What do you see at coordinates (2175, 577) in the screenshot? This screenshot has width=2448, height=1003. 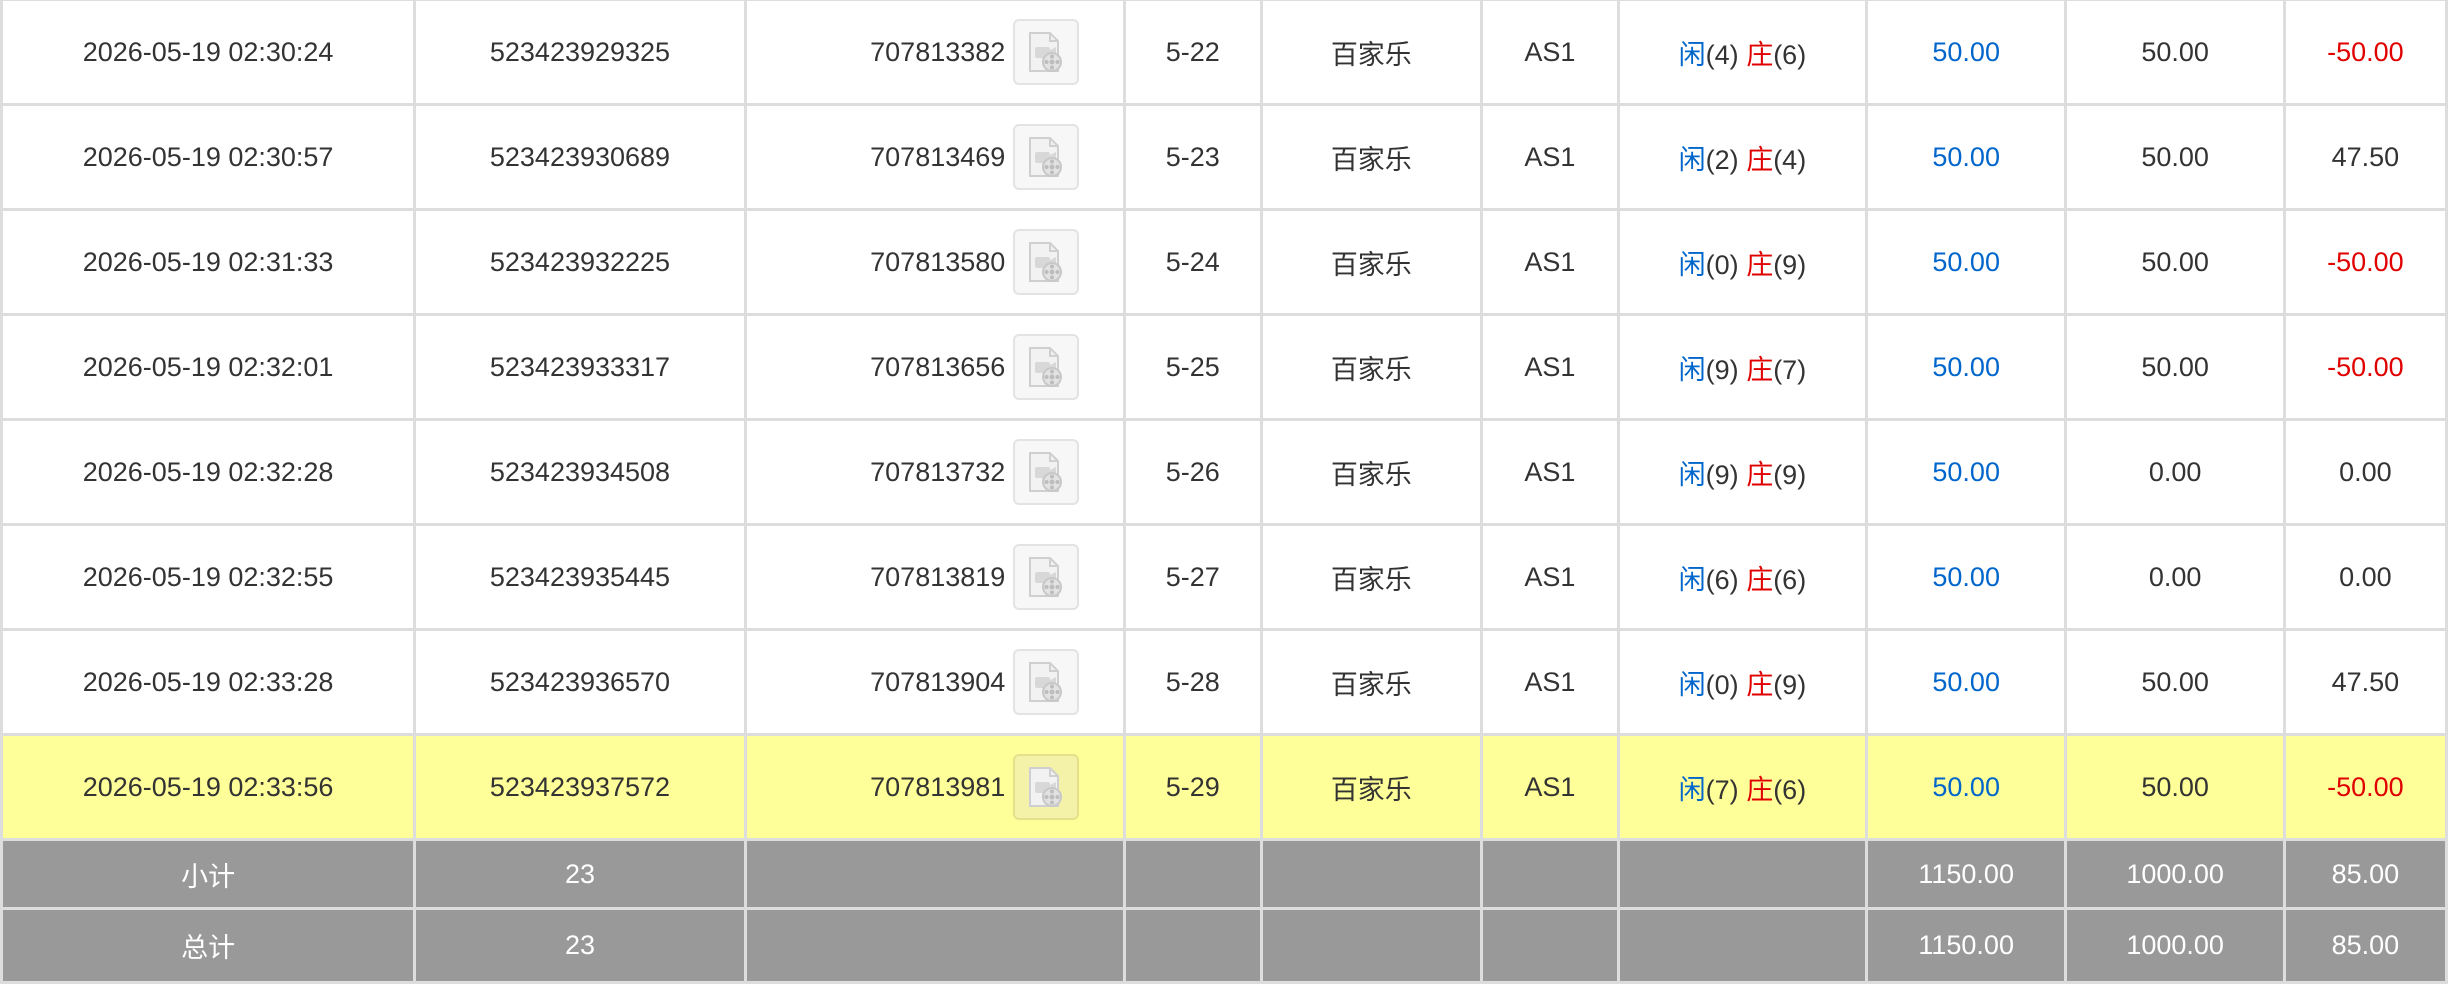 I see `valid-bet: 0.00` at bounding box center [2175, 577].